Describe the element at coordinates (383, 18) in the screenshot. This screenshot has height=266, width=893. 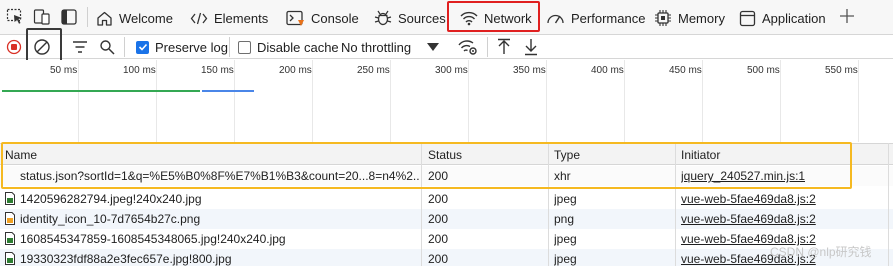
I see `bug-icon` at that location.